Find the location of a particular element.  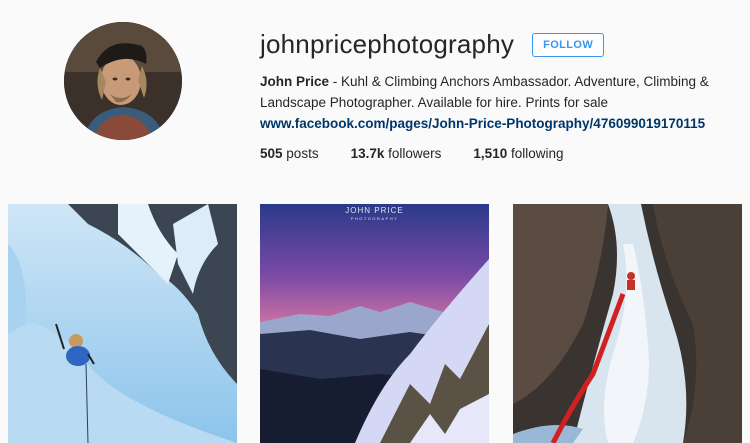

profile-username: johnpricephotography is located at coordinates (387, 44).